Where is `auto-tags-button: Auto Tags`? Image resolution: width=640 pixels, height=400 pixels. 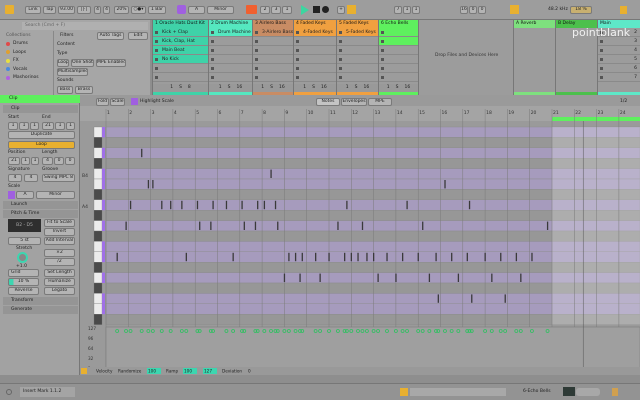
auto-tags-button: Auto Tags is located at coordinates (110, 36).